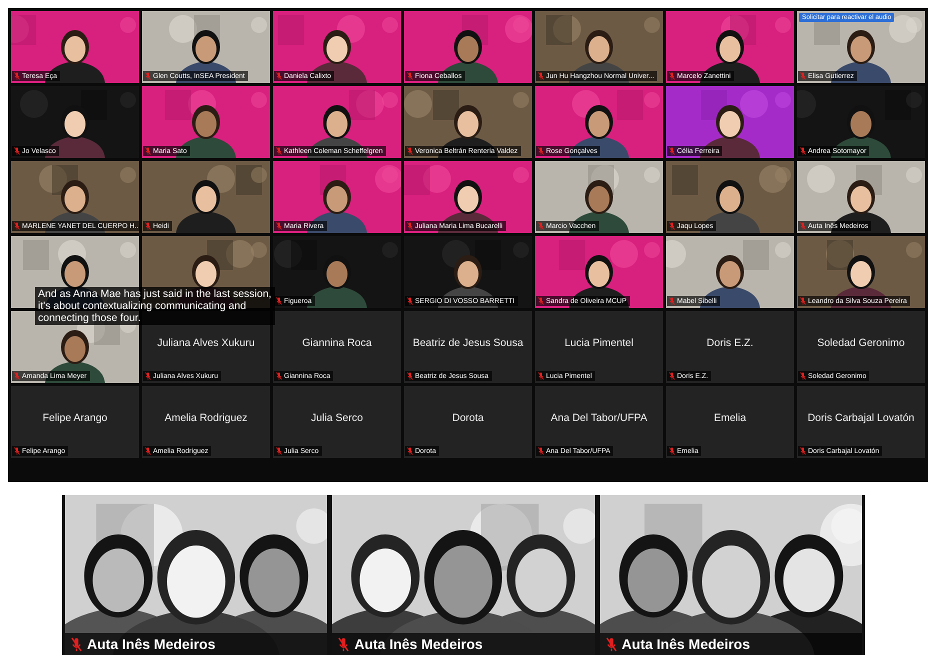  I want to click on display-name: Julia Serco, so click(337, 418).